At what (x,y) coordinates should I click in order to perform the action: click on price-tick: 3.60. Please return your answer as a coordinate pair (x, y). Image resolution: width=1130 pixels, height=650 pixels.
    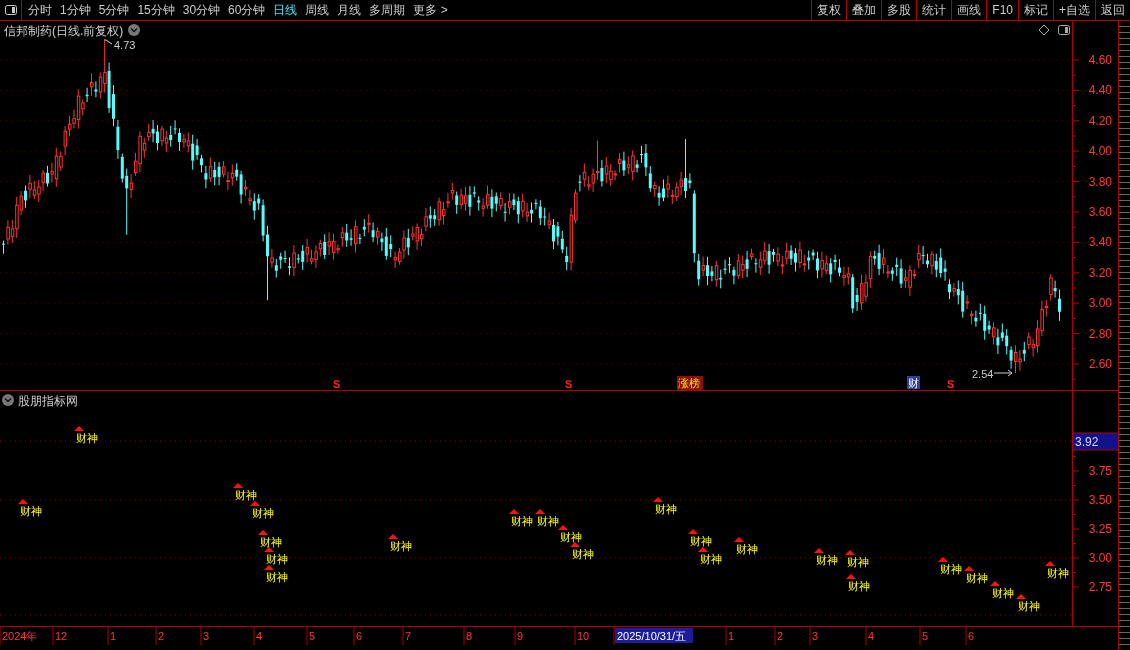
    Looking at the image, I should click on (1100, 212).